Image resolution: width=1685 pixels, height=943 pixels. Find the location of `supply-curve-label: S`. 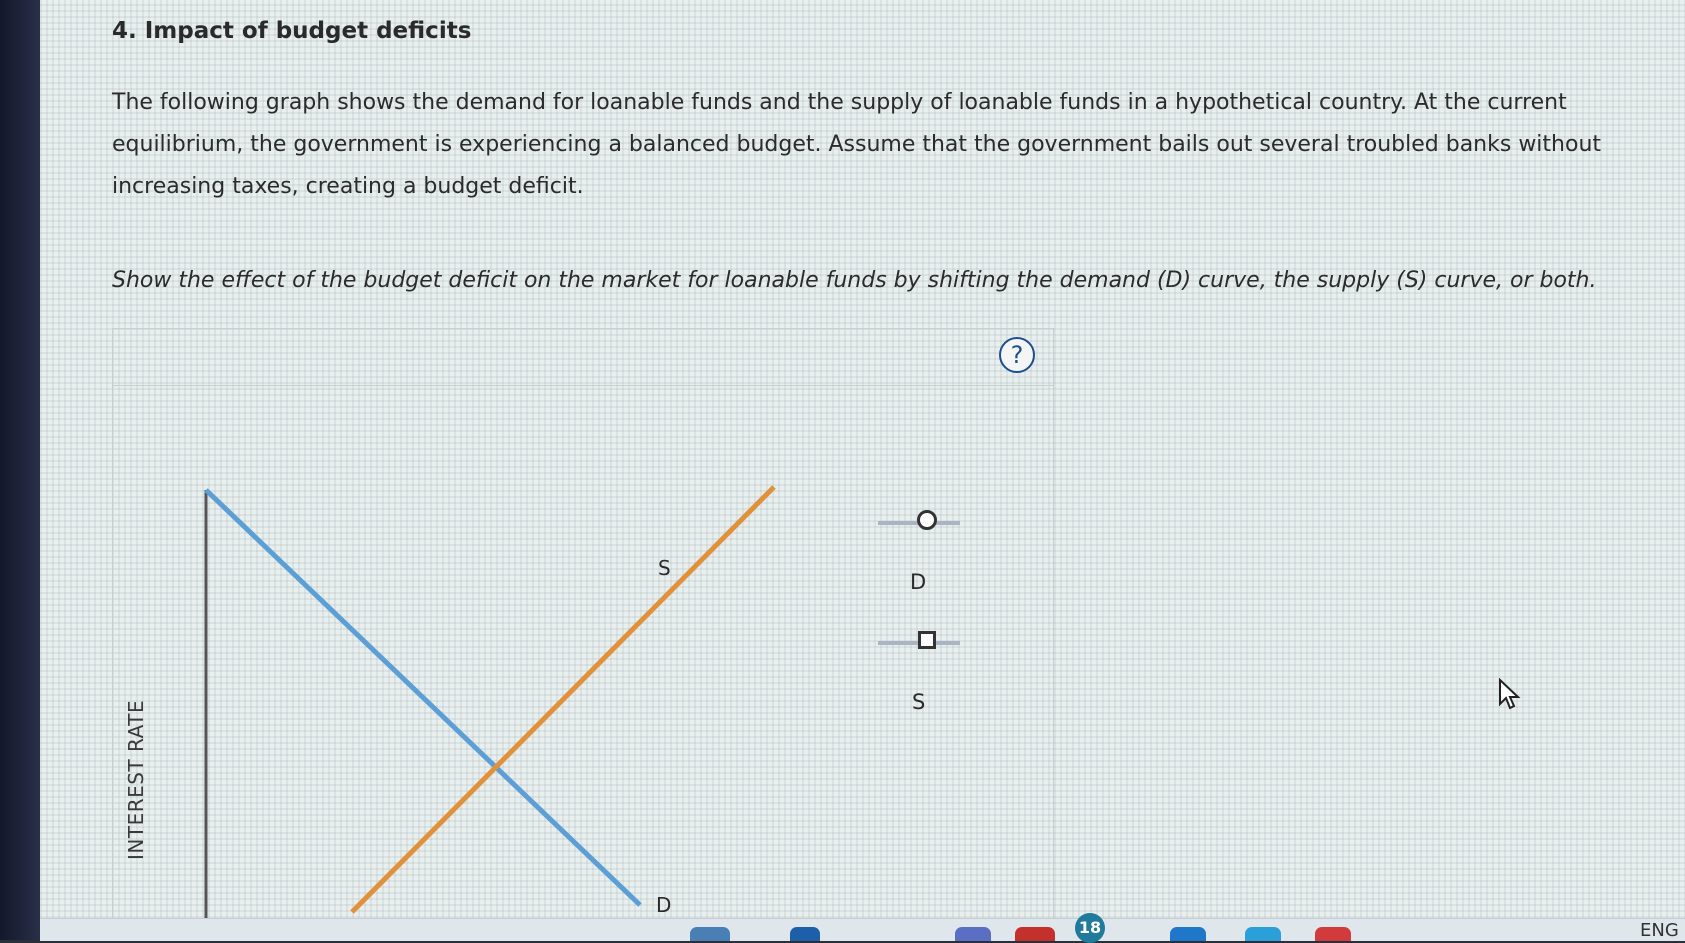

supply-curve-label: S is located at coordinates (664, 568).